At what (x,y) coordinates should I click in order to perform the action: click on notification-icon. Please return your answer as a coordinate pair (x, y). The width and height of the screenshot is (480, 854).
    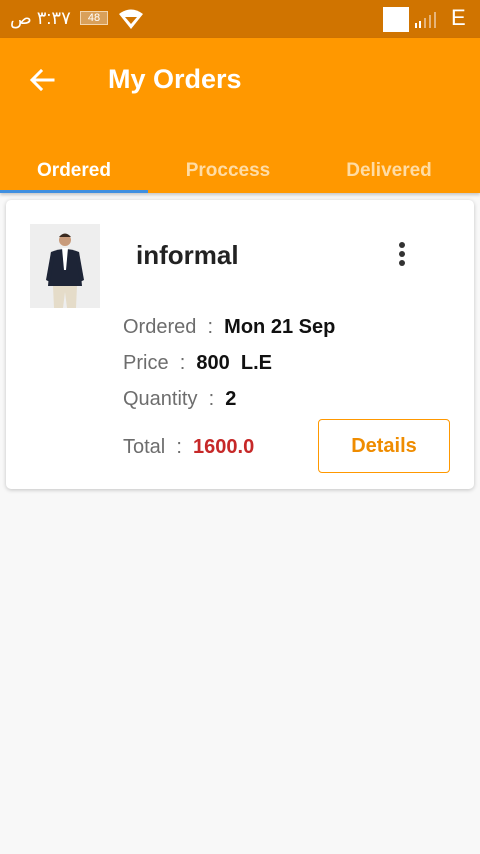
    Looking at the image, I should click on (396, 19).